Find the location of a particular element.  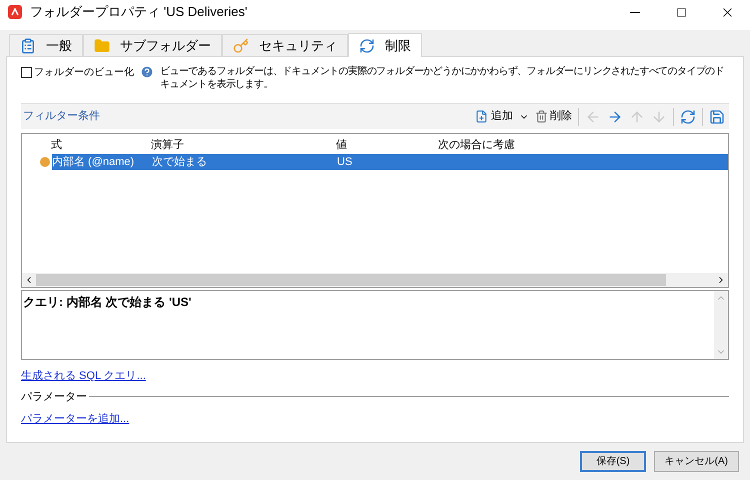

description-text: ビューであるフォルダーは、ドキュメントの実際のフォルダーかどうかにかかわらず、フォルダーにリンクされたすべてのタイプのドキュメントを表示します。 is located at coordinates (443, 78).